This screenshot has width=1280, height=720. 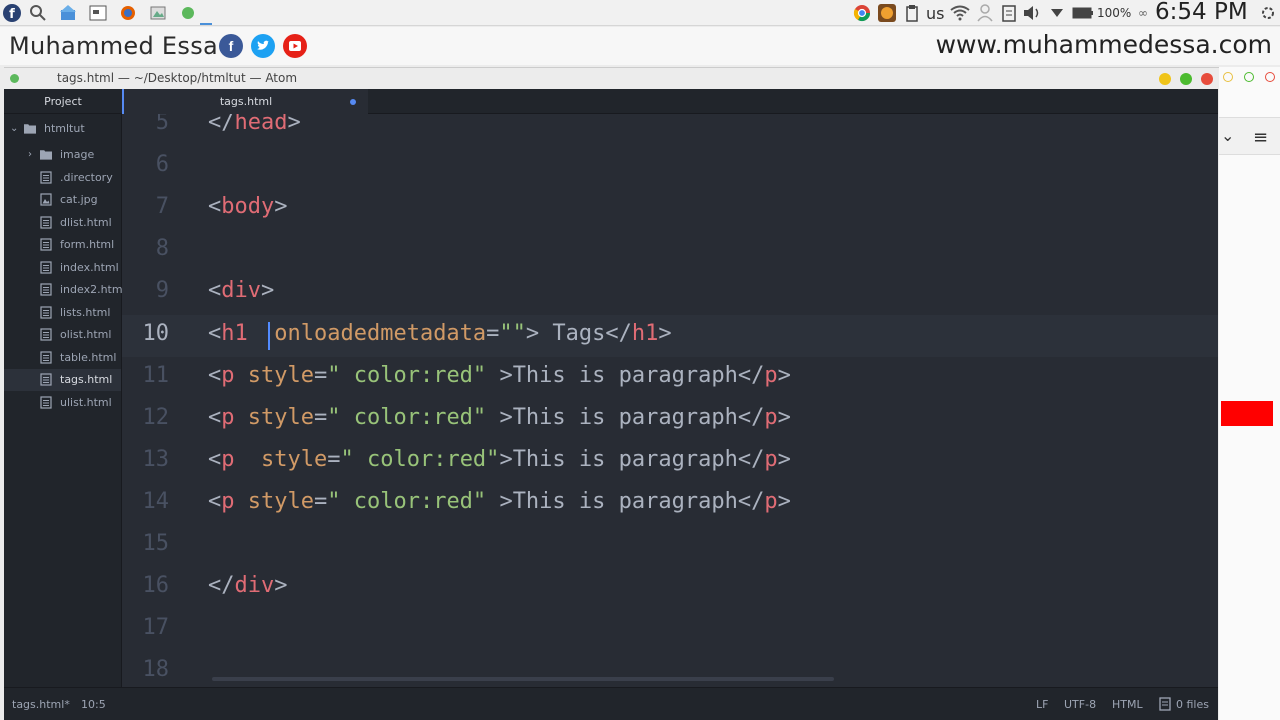 I want to click on tab-tags-html: tags.html, so click(x=245, y=101).